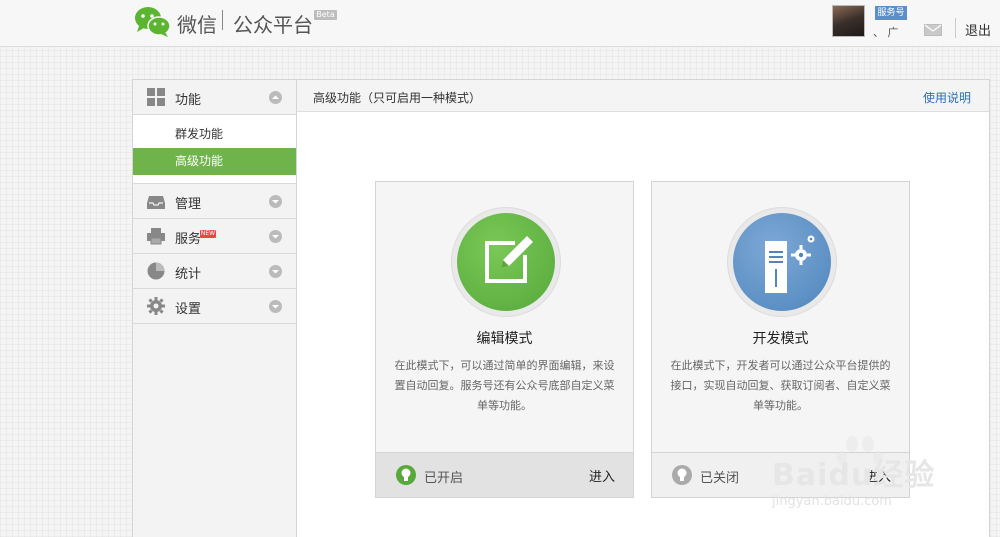  What do you see at coordinates (602, 475) in the screenshot?
I see `enter-edit-mode-link: 进入` at bounding box center [602, 475].